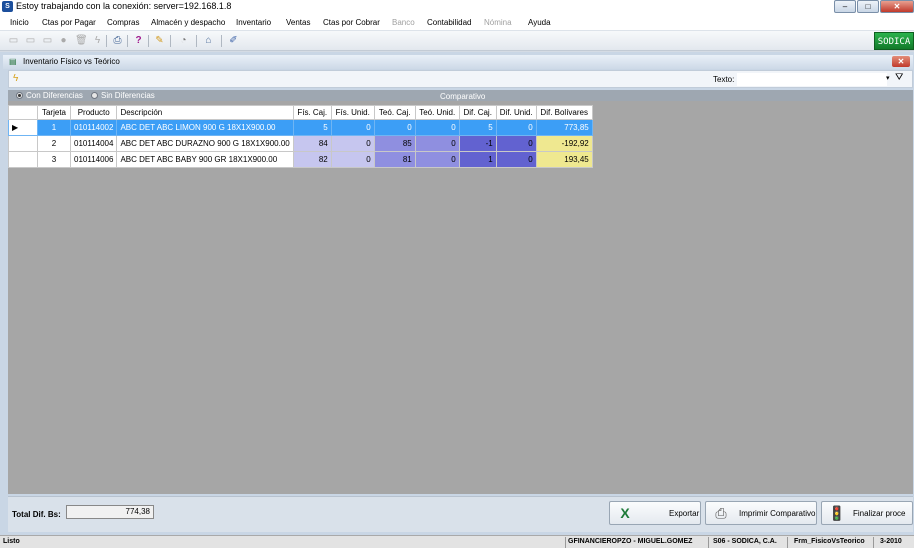 The width and height of the screenshot is (914, 548). Describe the element at coordinates (812, 79) in the screenshot. I see `text-filter-input` at that location.